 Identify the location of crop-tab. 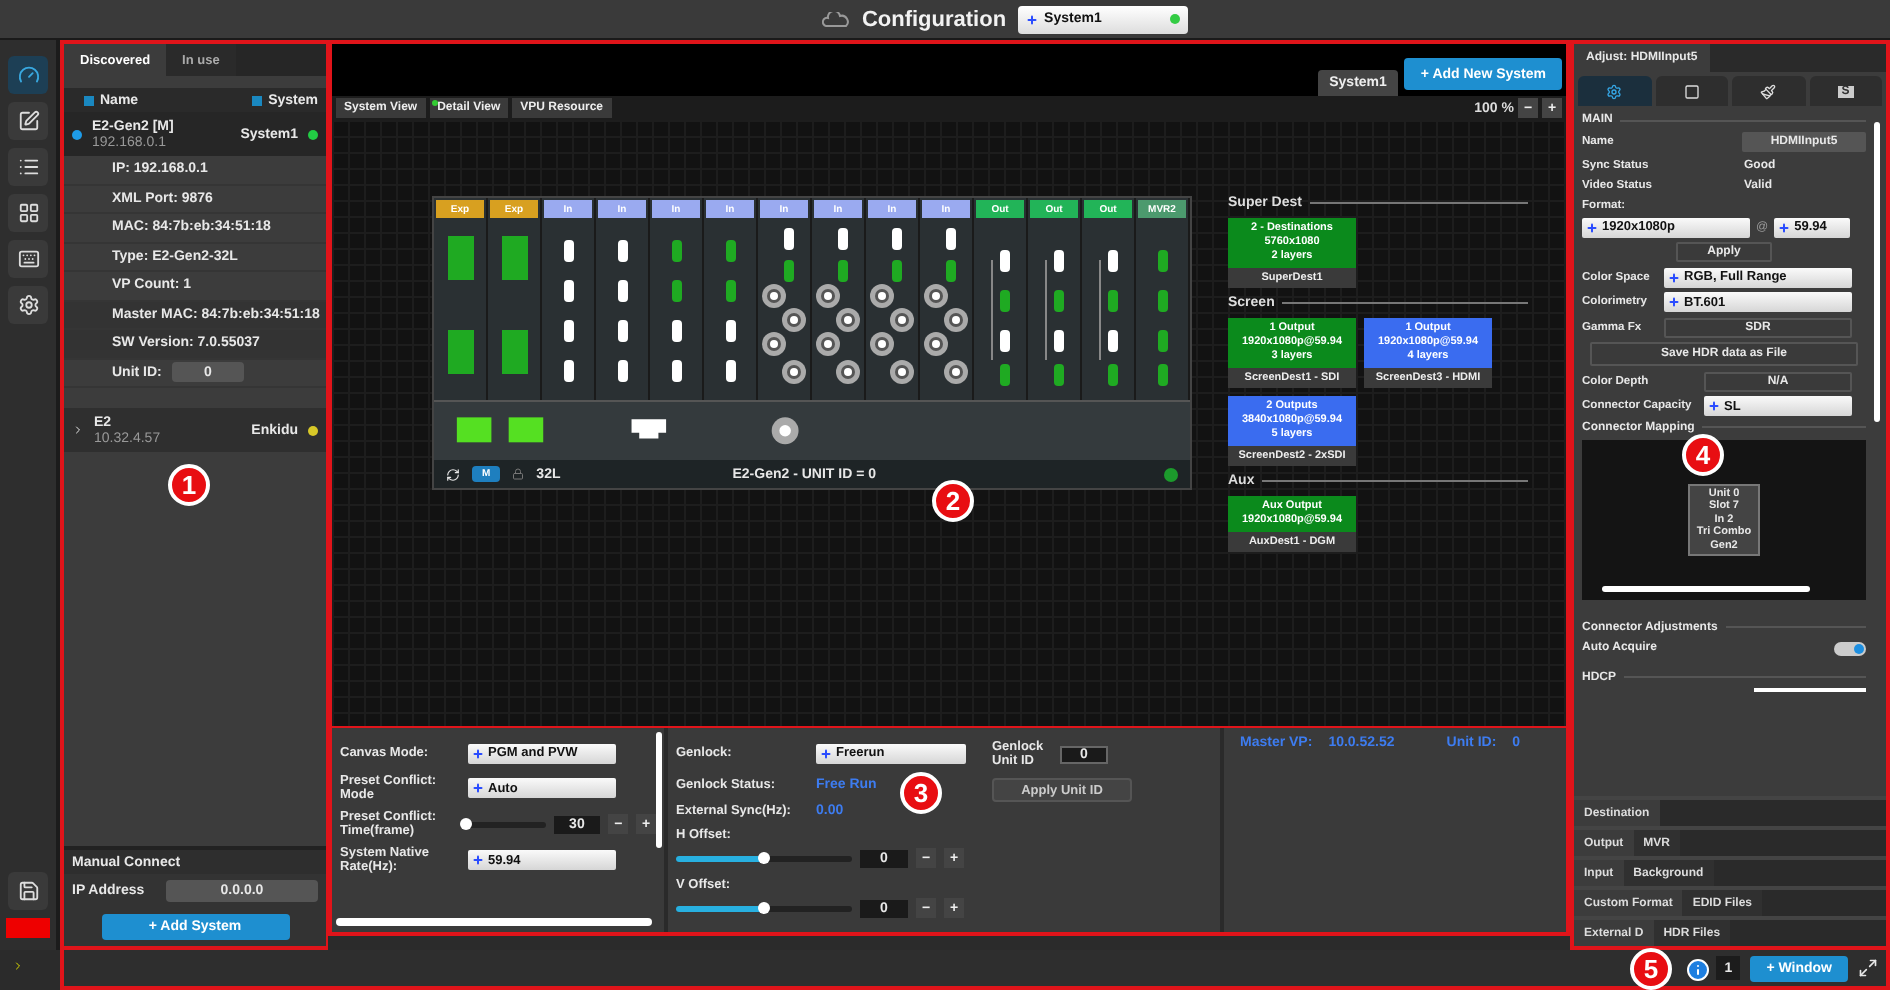
(1691, 91).